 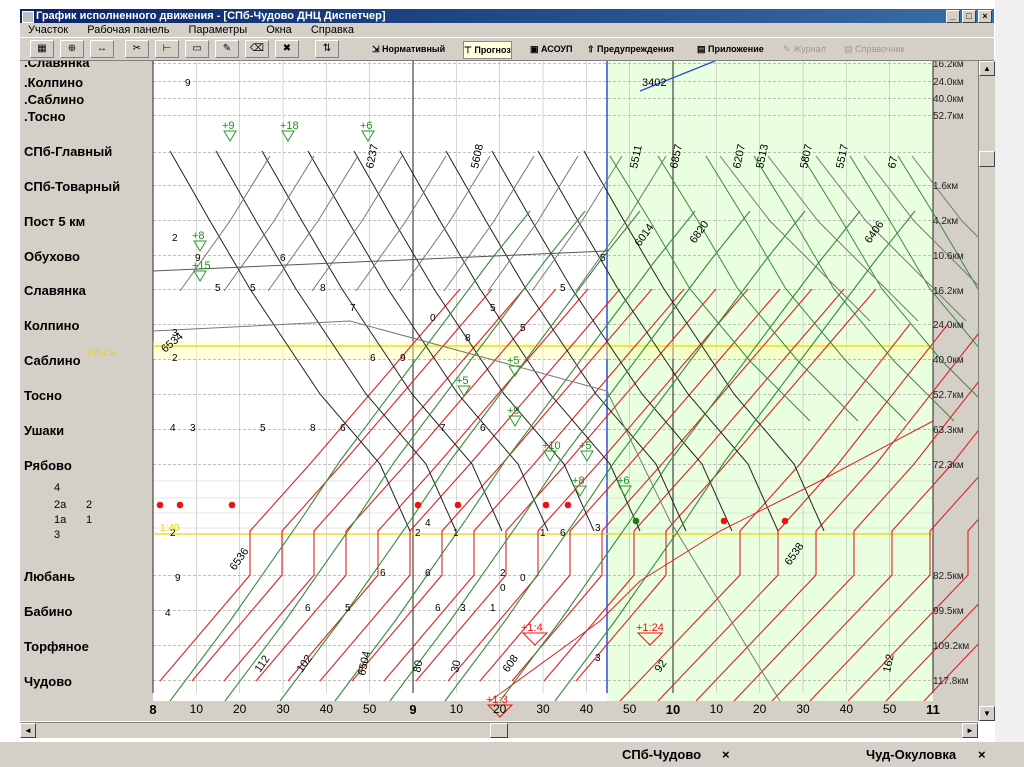 What do you see at coordinates (218, 30) in the screenshot?
I see `menu-item-parameters: Параметры` at bounding box center [218, 30].